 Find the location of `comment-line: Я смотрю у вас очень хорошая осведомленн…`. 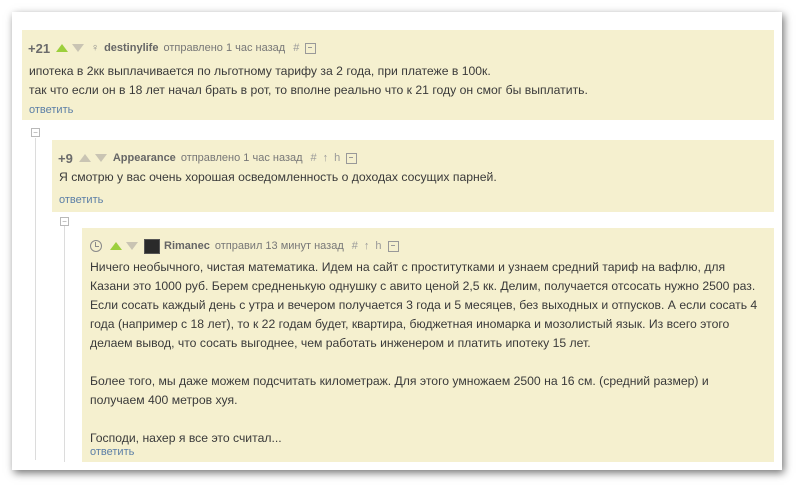

comment-line: Я смотрю у вас очень хорошая осведомленн… is located at coordinates (278, 177).